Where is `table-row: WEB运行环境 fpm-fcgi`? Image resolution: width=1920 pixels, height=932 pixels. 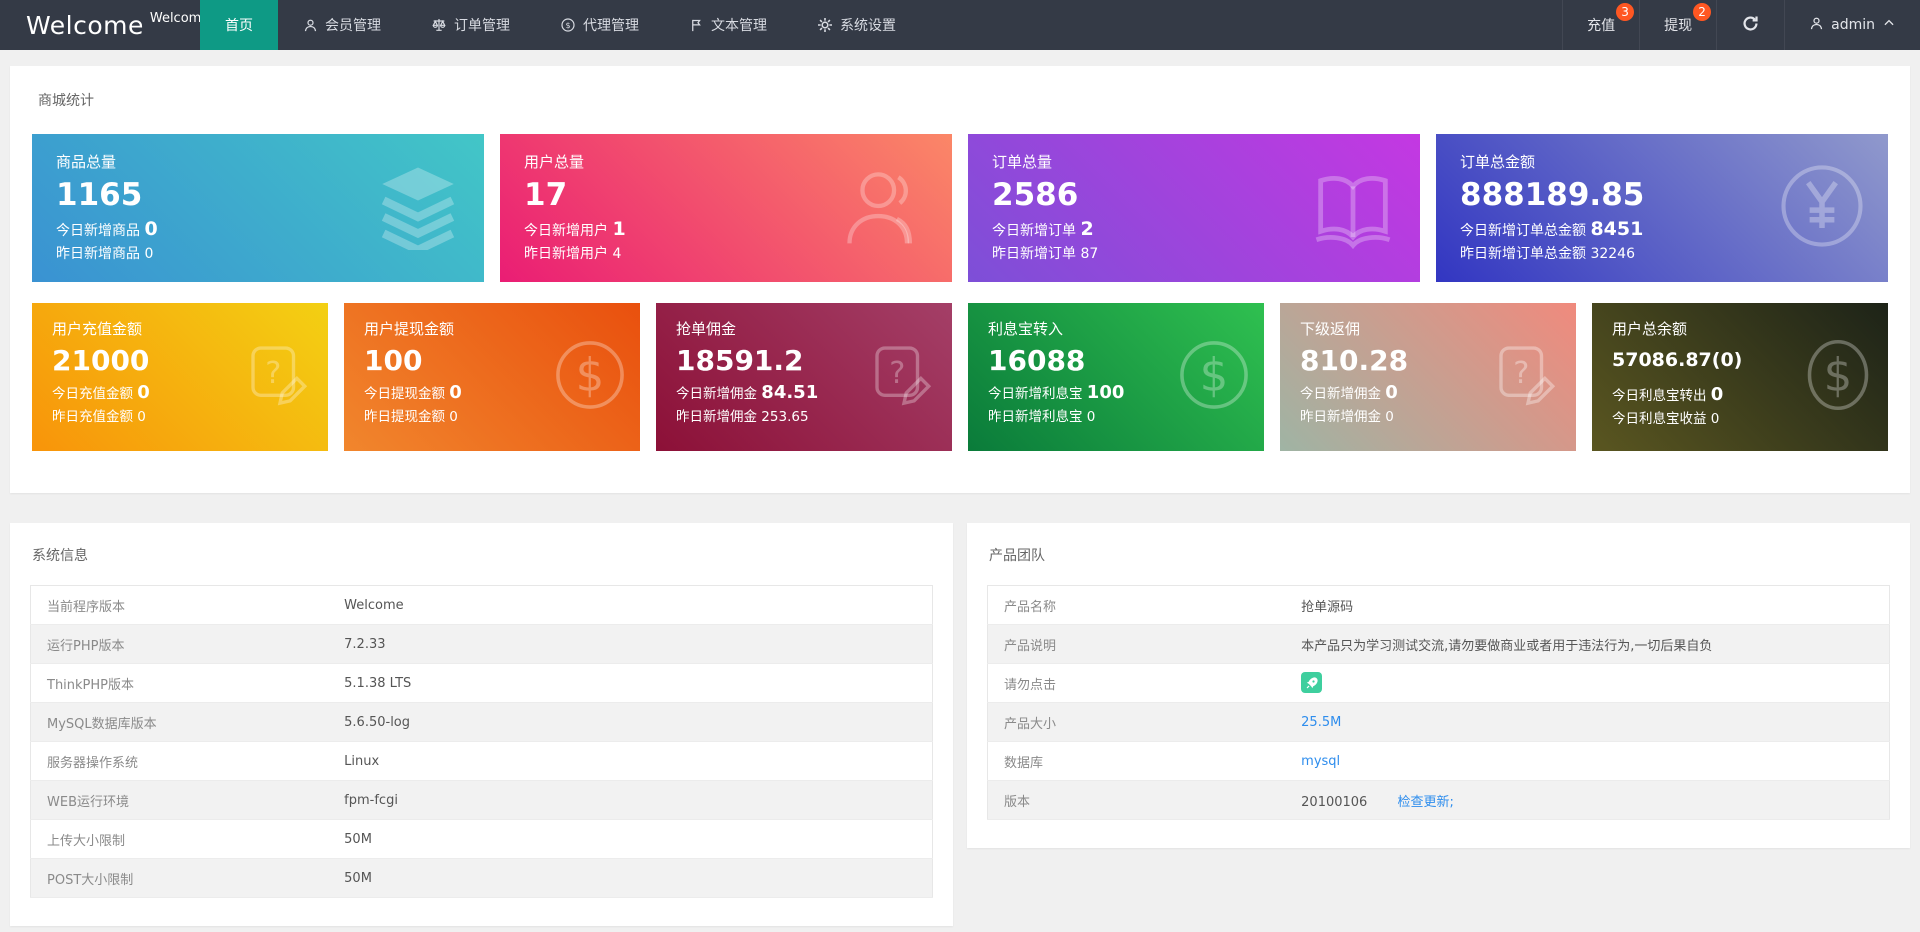
table-row: WEB运行环境 fpm-fcgi is located at coordinates (481, 800).